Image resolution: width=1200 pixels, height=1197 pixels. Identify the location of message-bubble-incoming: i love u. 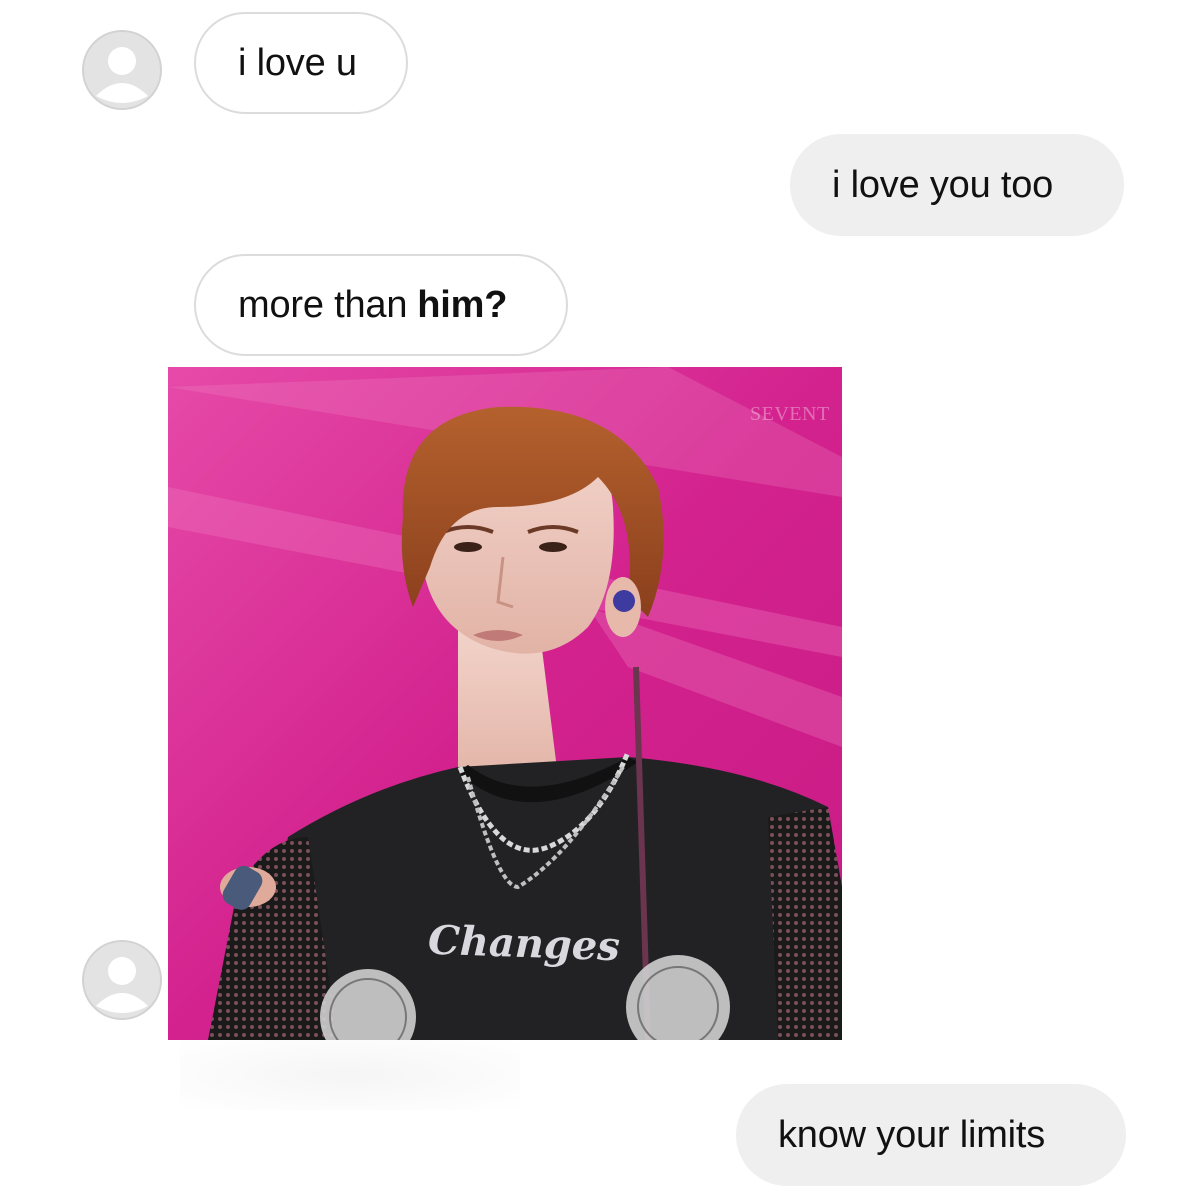
(301, 63).